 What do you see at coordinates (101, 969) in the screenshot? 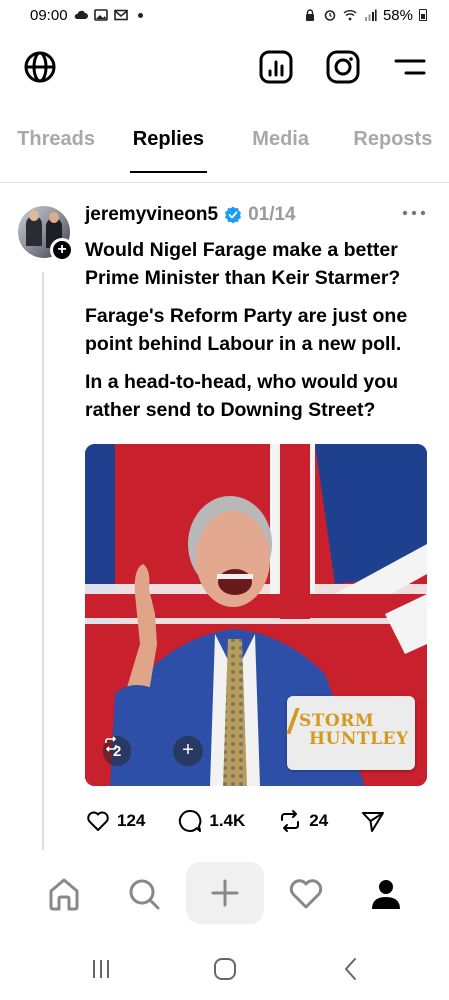
I see `recents-icon` at bounding box center [101, 969].